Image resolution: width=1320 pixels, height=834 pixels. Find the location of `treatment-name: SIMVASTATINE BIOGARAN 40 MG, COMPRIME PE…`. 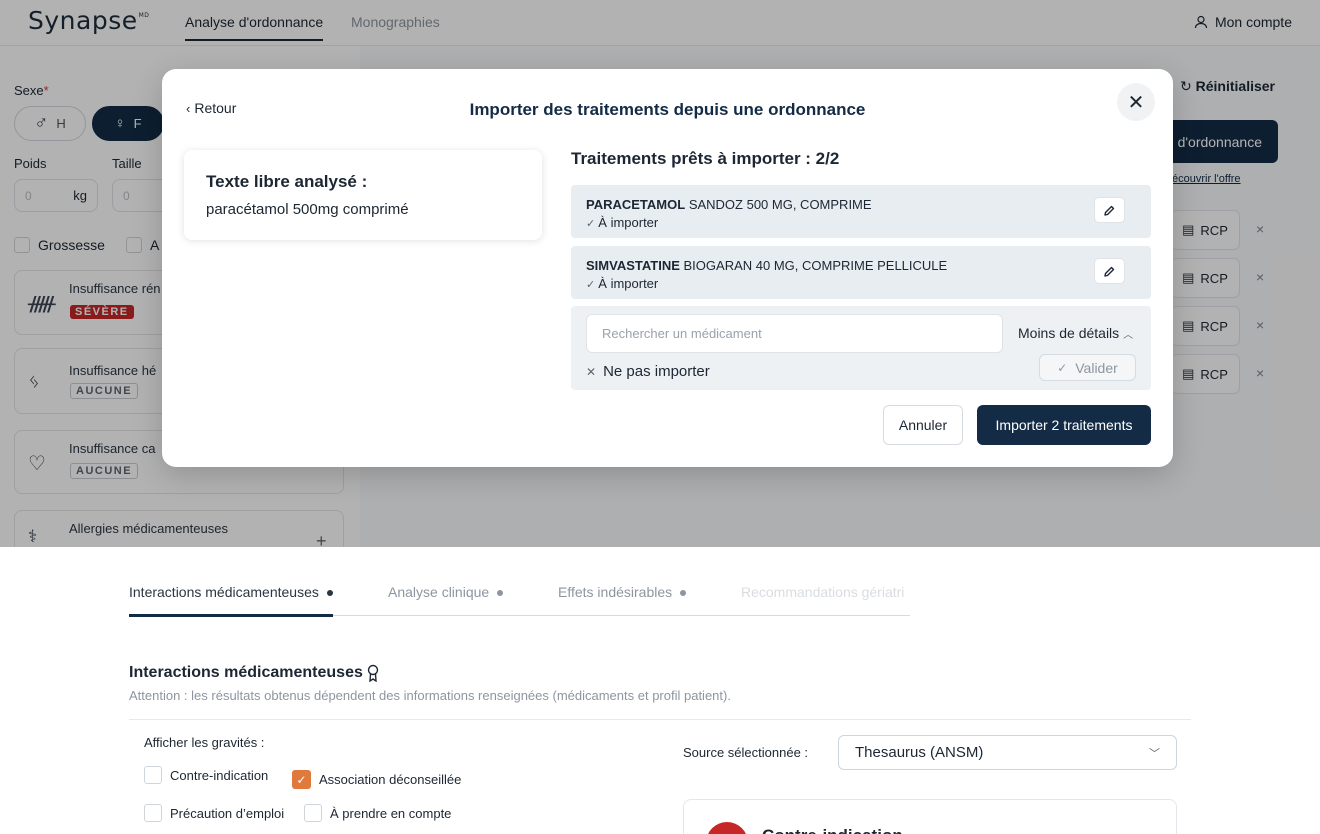

treatment-name: SIMVASTATINE BIOGARAN 40 MG, COMPRIME PE… is located at coordinates (767, 265).